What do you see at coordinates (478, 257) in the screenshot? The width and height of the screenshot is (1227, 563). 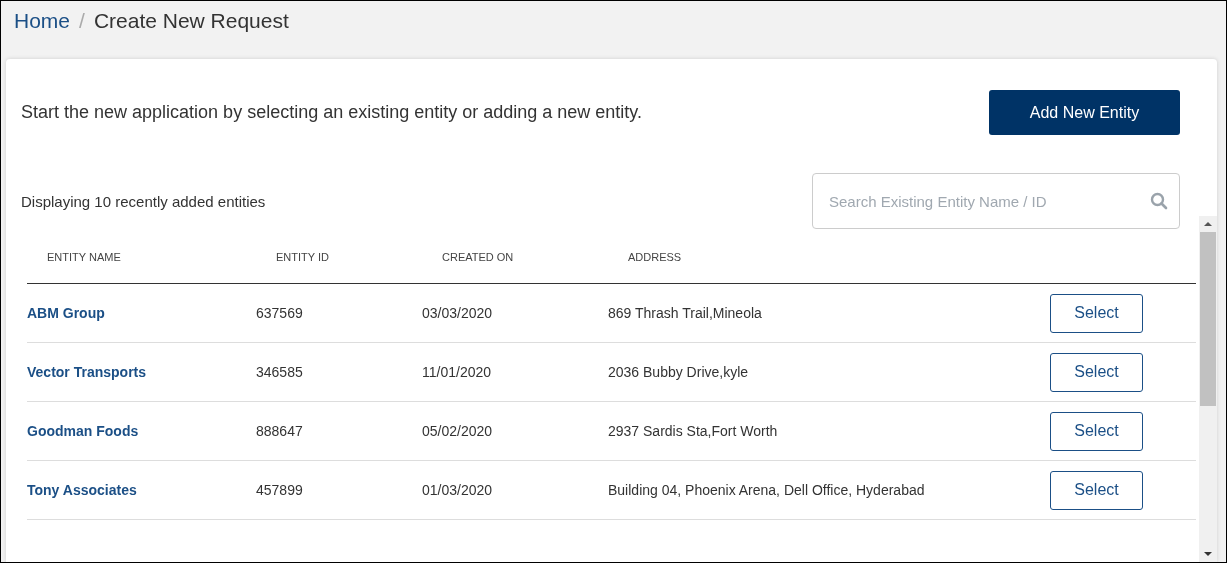 I see `column-header: CREATED ON` at bounding box center [478, 257].